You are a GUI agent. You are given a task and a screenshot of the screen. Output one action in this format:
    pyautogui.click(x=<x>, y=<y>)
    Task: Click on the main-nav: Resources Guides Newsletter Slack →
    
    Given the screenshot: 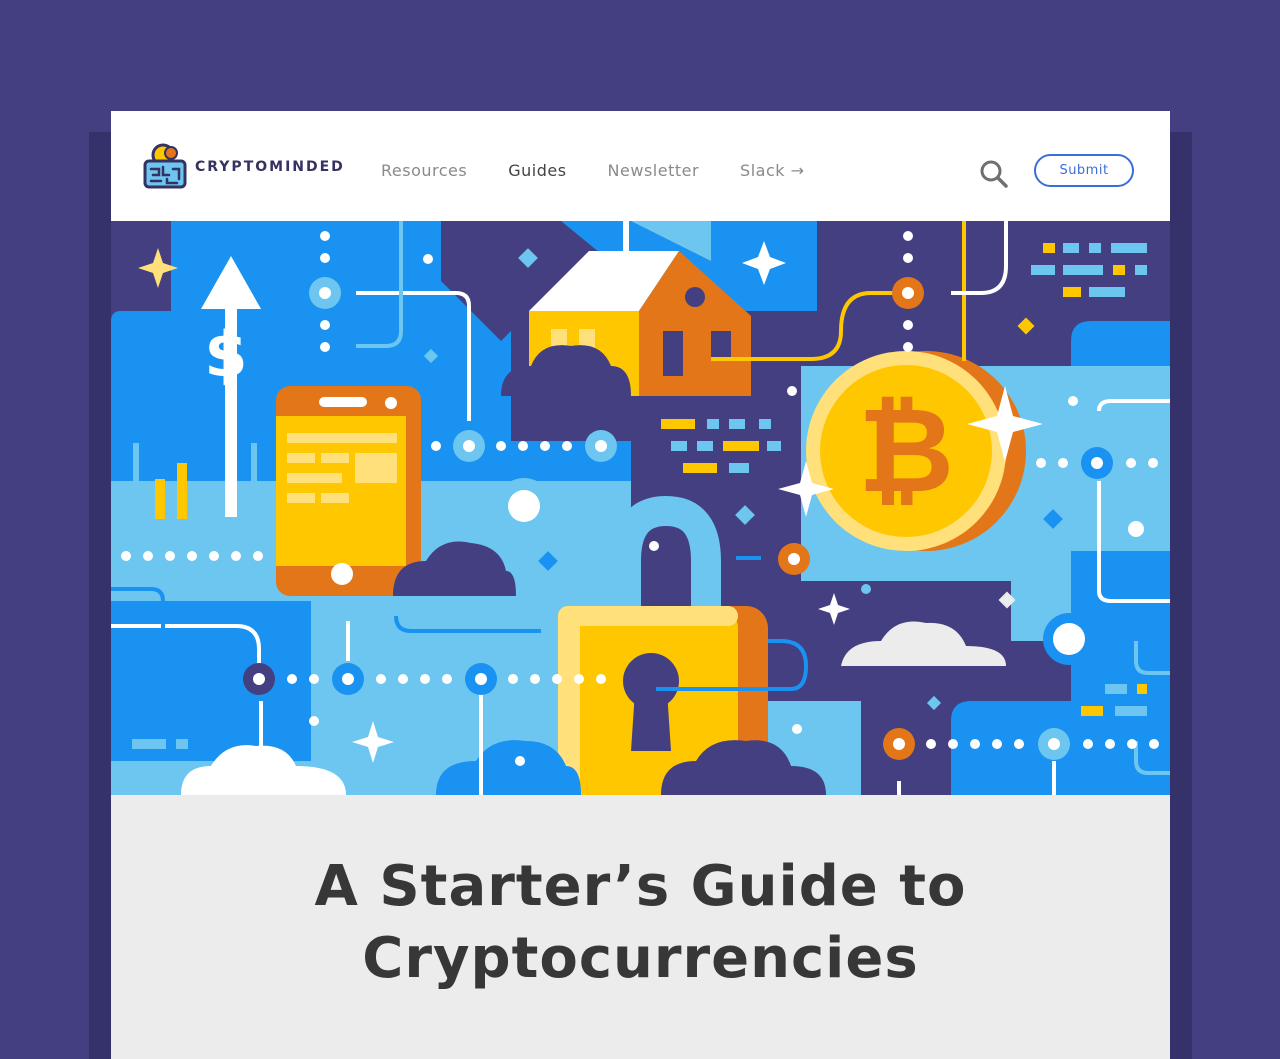 What is the action you would take?
    pyautogui.click(x=613, y=170)
    